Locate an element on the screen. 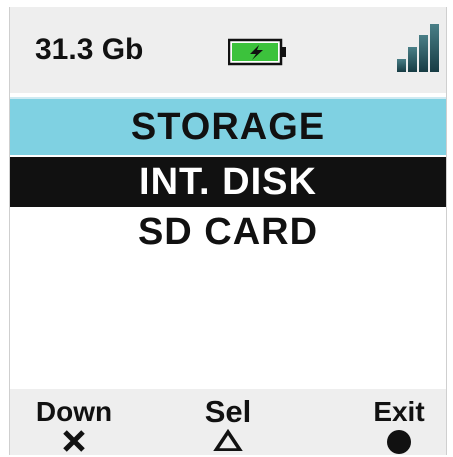 The height and width of the screenshot is (457, 453). exit-softkey-label: Exit is located at coordinates (399, 411).